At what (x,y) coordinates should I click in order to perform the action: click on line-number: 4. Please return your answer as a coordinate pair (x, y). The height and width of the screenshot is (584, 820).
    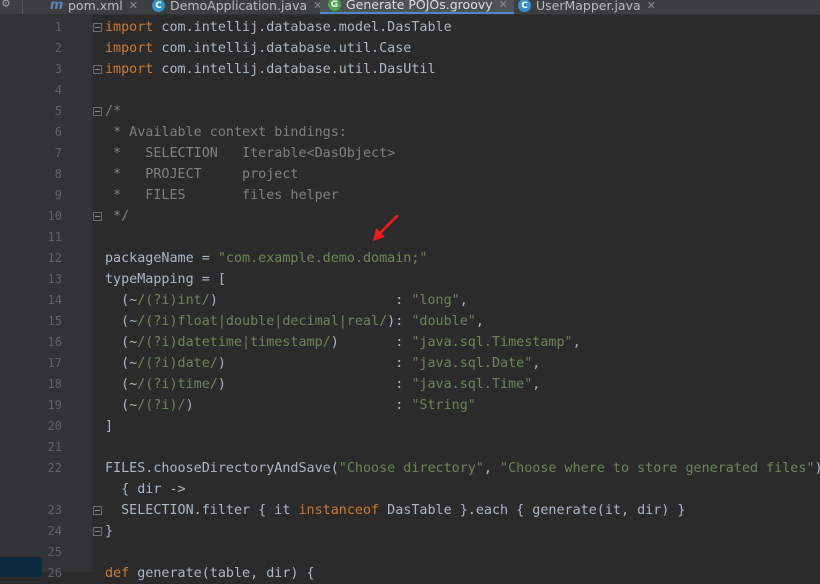
    Looking at the image, I should click on (58, 90).